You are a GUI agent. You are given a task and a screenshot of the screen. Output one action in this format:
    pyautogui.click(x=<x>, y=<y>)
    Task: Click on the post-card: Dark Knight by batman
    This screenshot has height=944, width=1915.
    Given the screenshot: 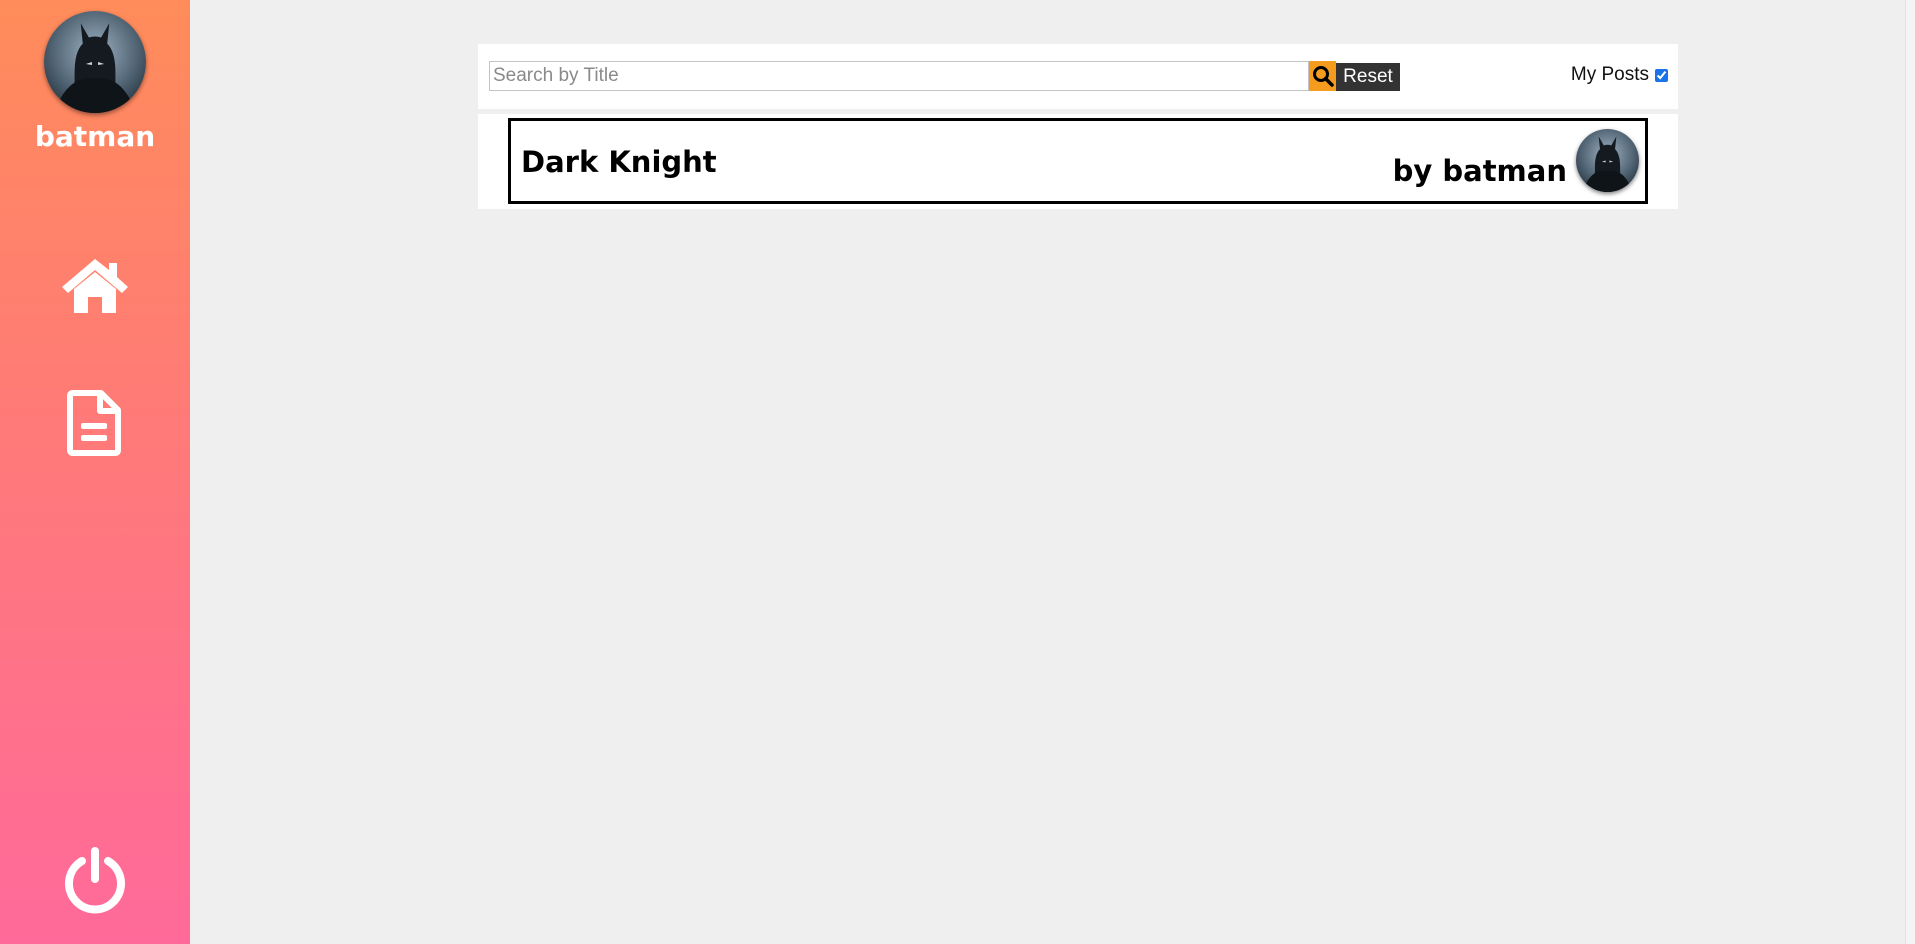 What is the action you would take?
    pyautogui.click(x=1078, y=161)
    